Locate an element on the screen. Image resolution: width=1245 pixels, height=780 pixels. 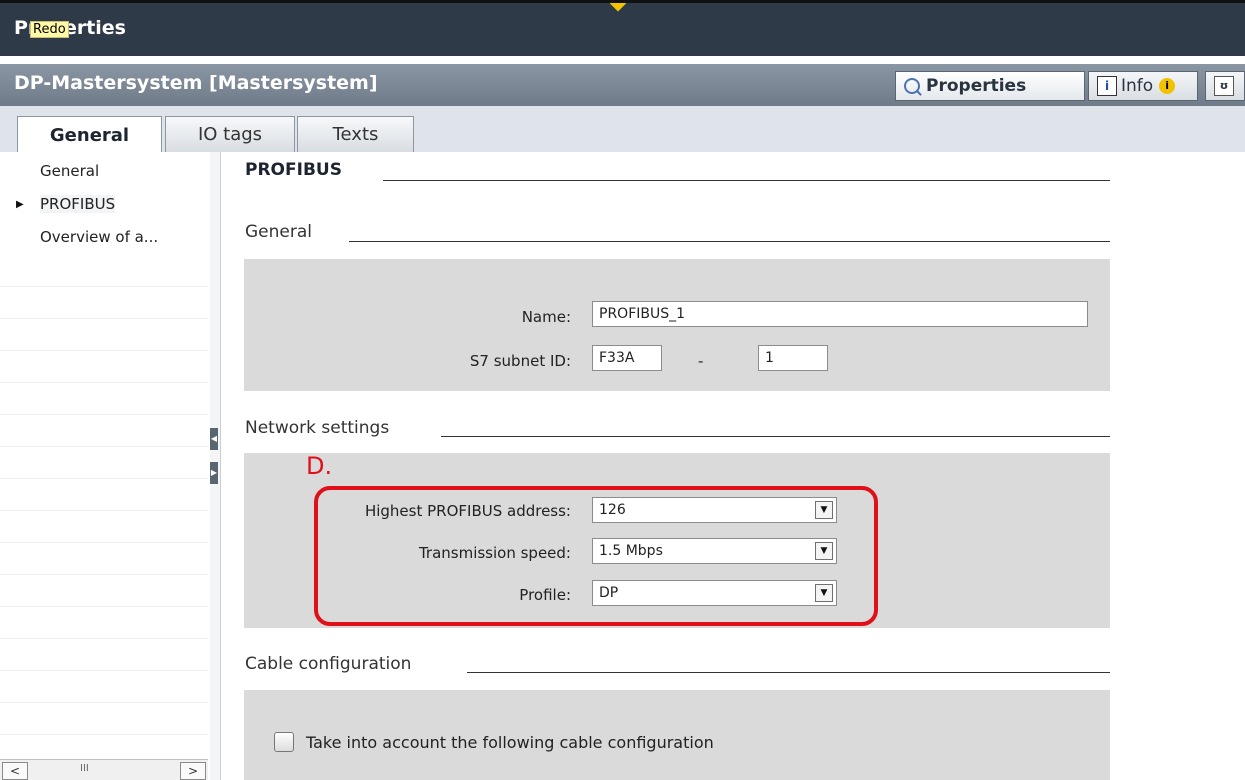
properties-tab: Properties is located at coordinates (990, 86).